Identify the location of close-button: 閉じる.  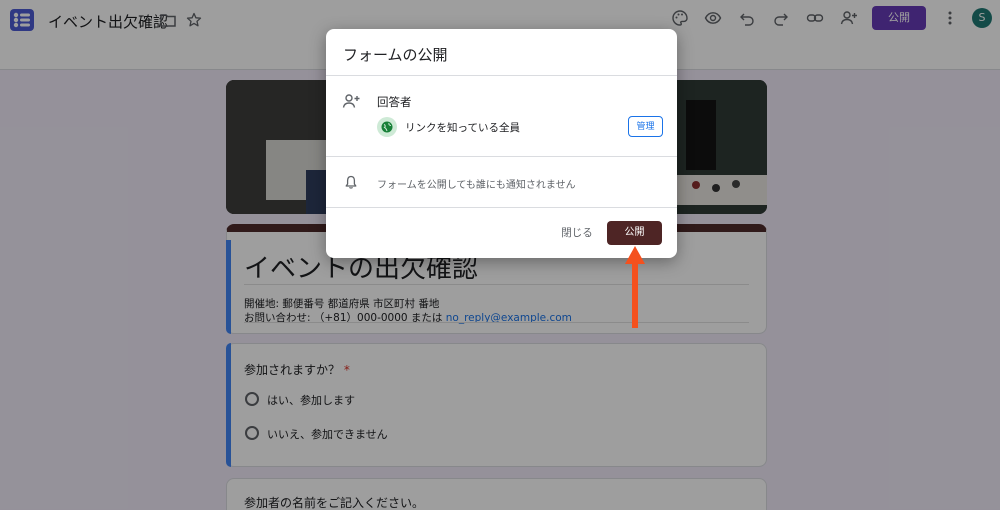
(577, 233).